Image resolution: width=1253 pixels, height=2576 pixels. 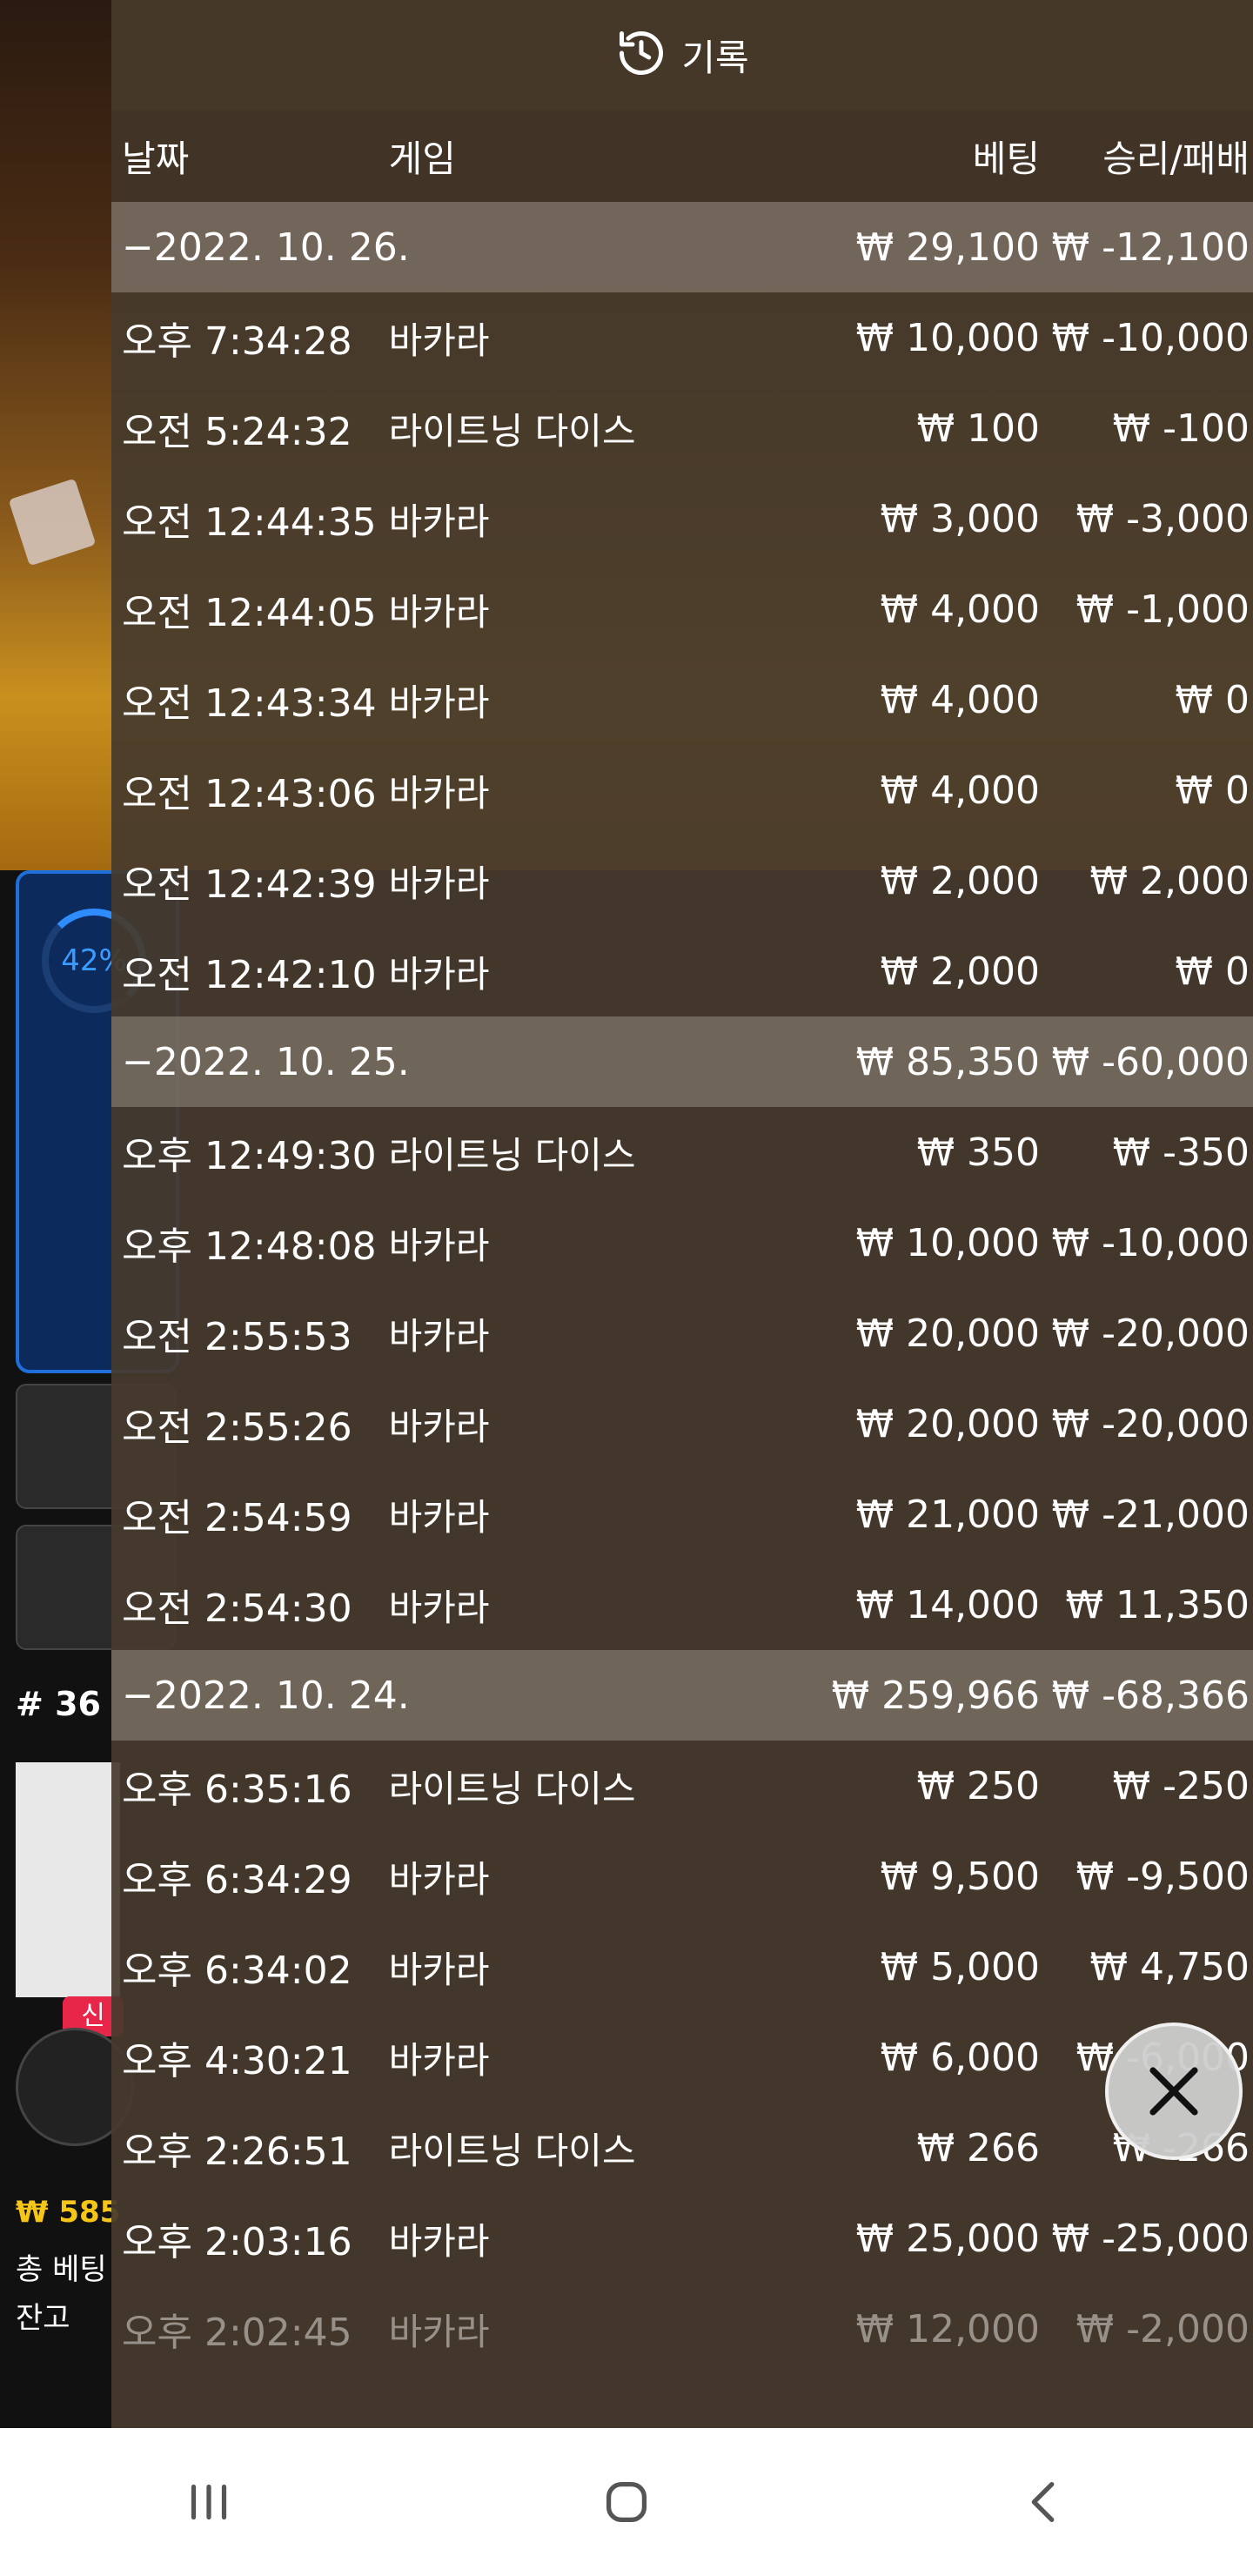 What do you see at coordinates (237, 1609) in the screenshot?
I see `row-time: 오전 2:54:30` at bounding box center [237, 1609].